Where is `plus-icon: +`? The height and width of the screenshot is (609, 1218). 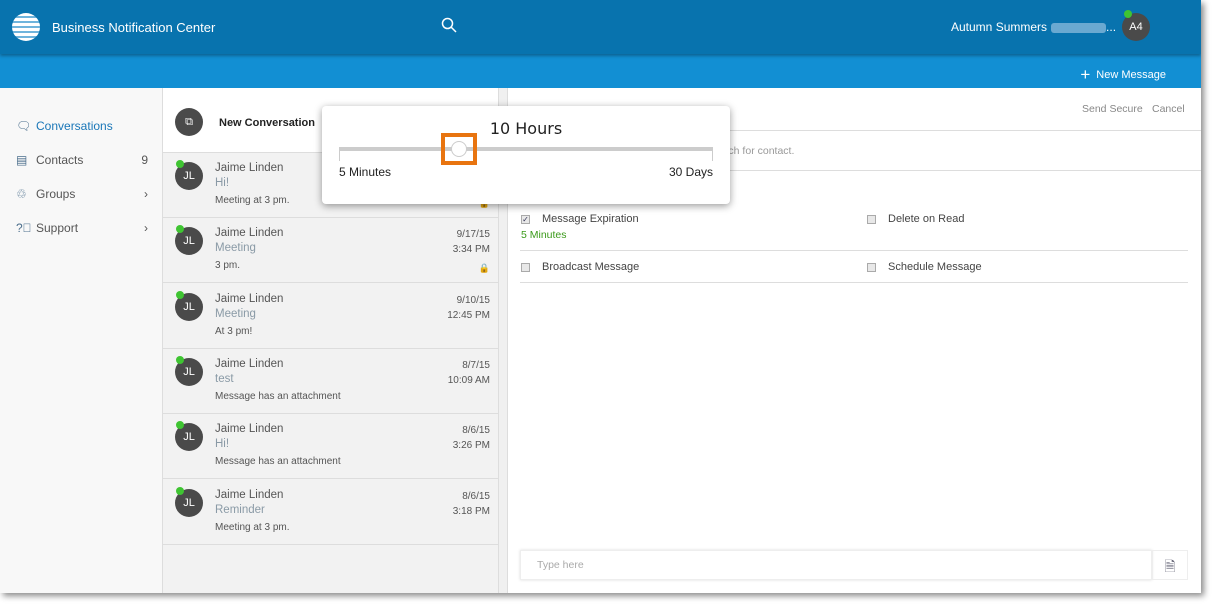
plus-icon: + is located at coordinates (1085, 74).